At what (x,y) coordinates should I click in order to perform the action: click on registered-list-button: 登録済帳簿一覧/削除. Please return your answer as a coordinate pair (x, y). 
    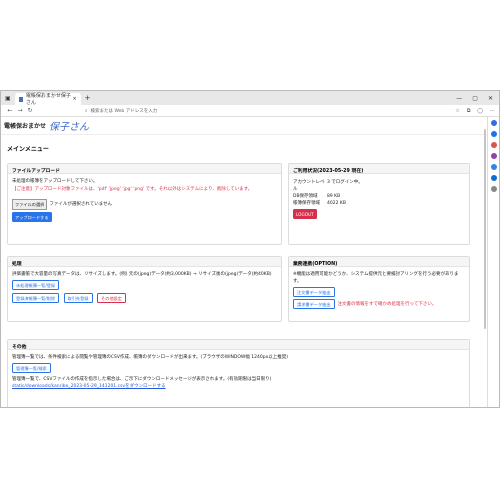
    Looking at the image, I should click on (36, 298).